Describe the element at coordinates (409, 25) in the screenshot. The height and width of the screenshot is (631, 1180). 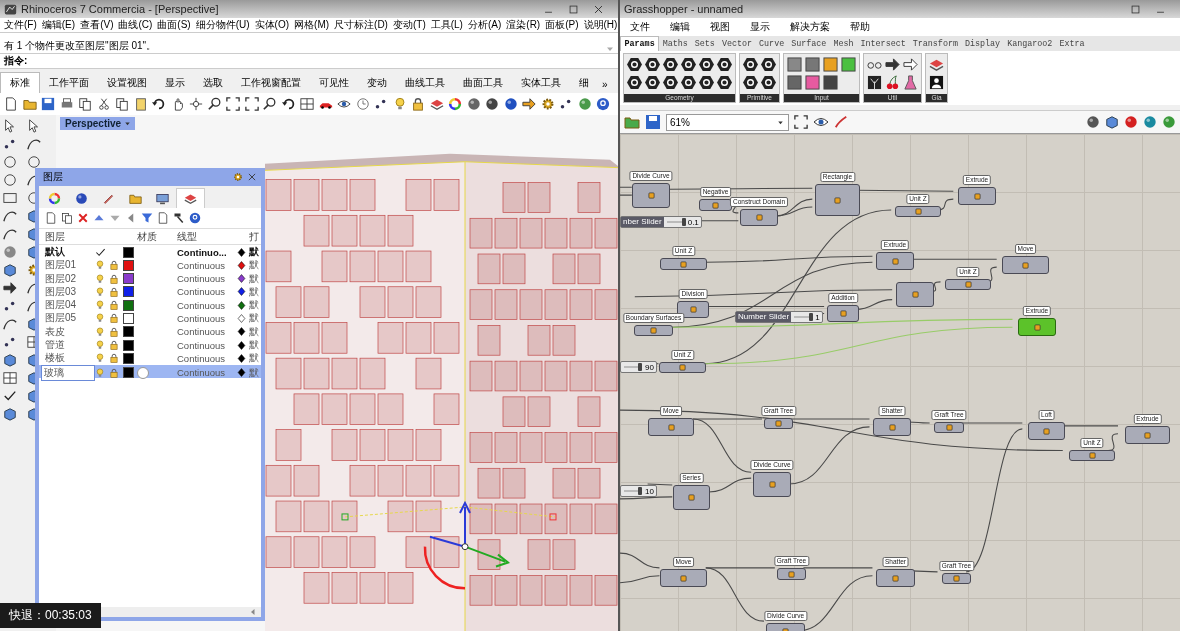
I see `menu-item: 变动(T)` at that location.